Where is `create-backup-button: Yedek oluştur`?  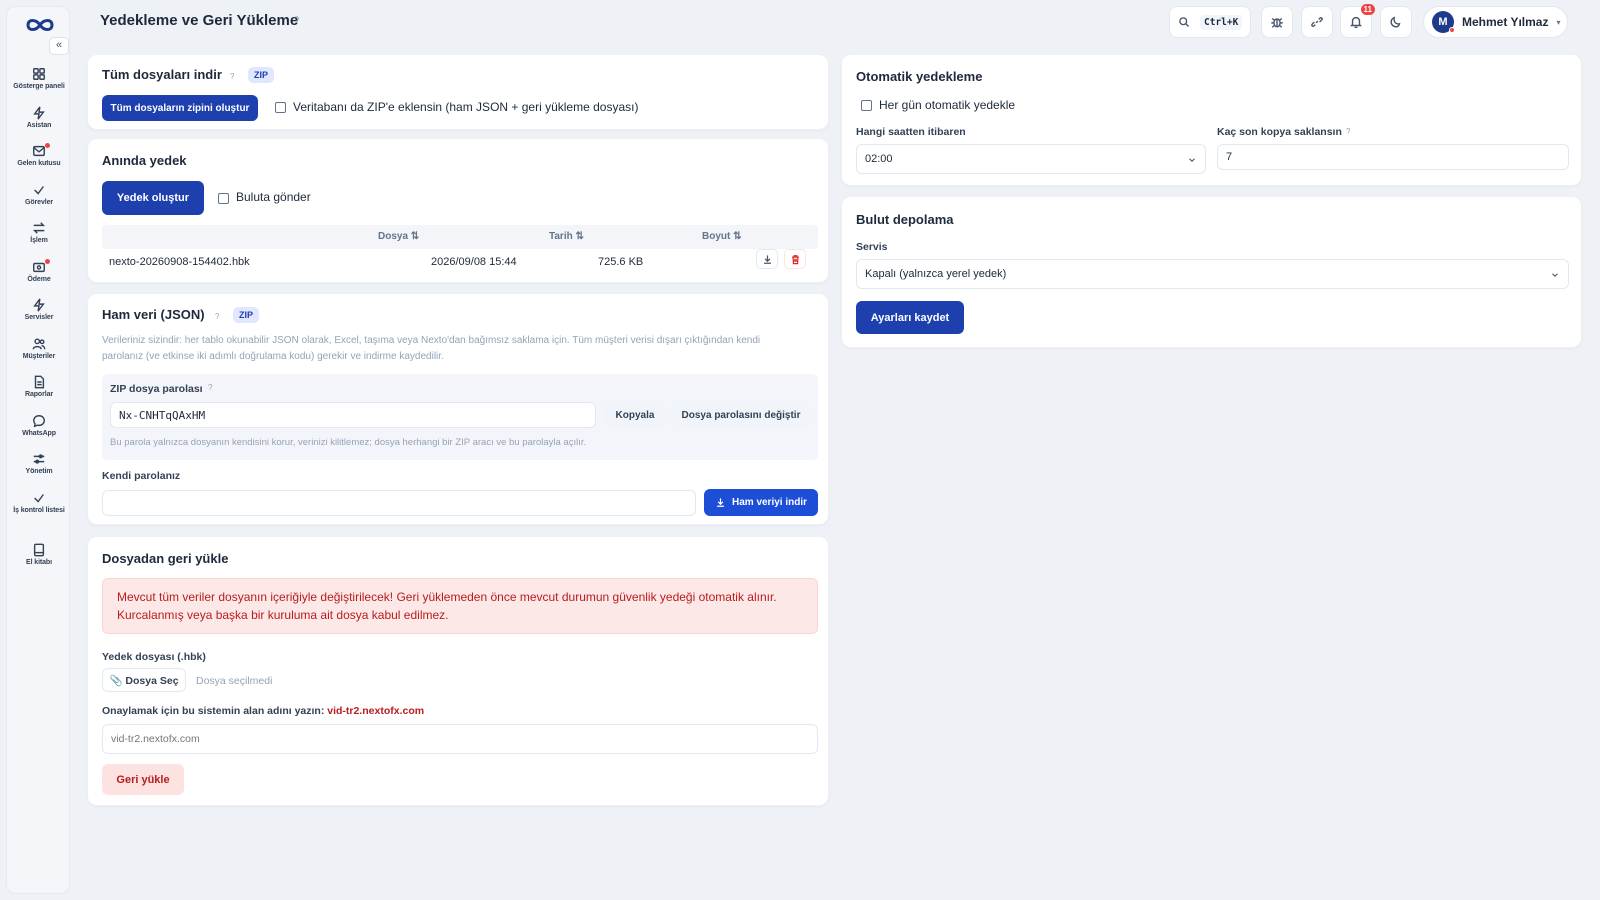 create-backup-button: Yedek oluştur is located at coordinates (153, 198).